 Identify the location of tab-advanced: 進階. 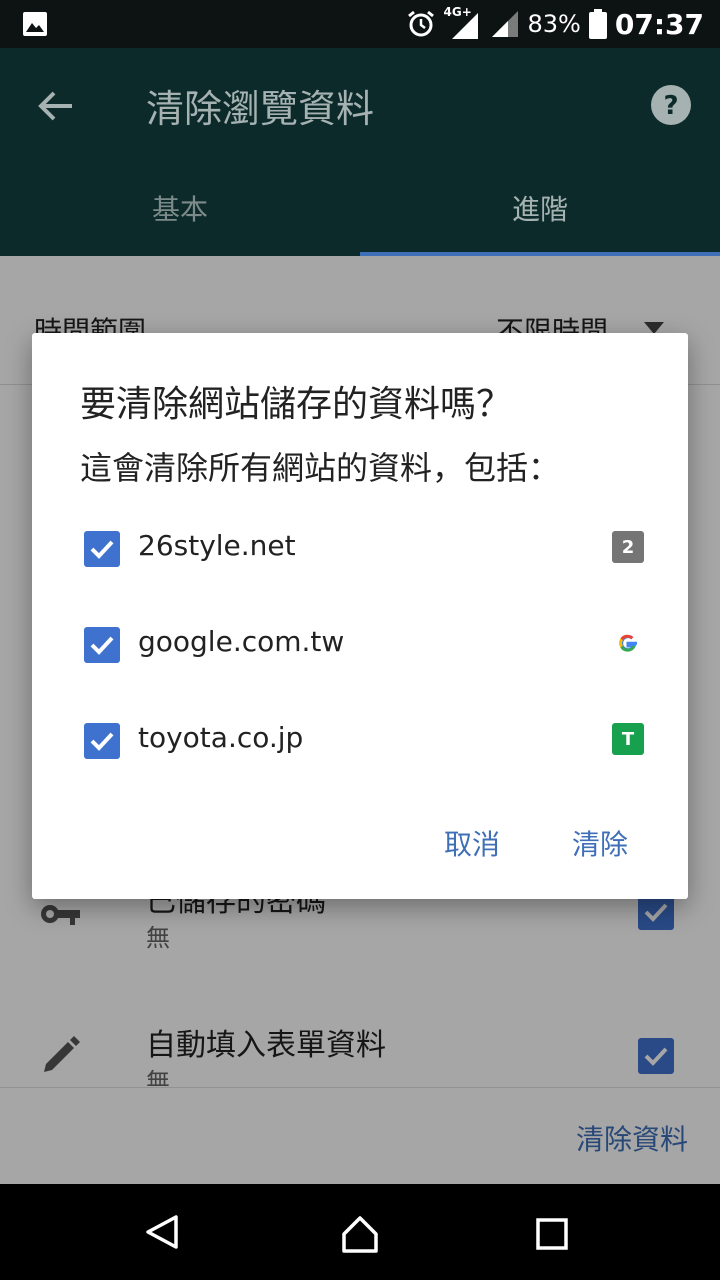
(540, 208).